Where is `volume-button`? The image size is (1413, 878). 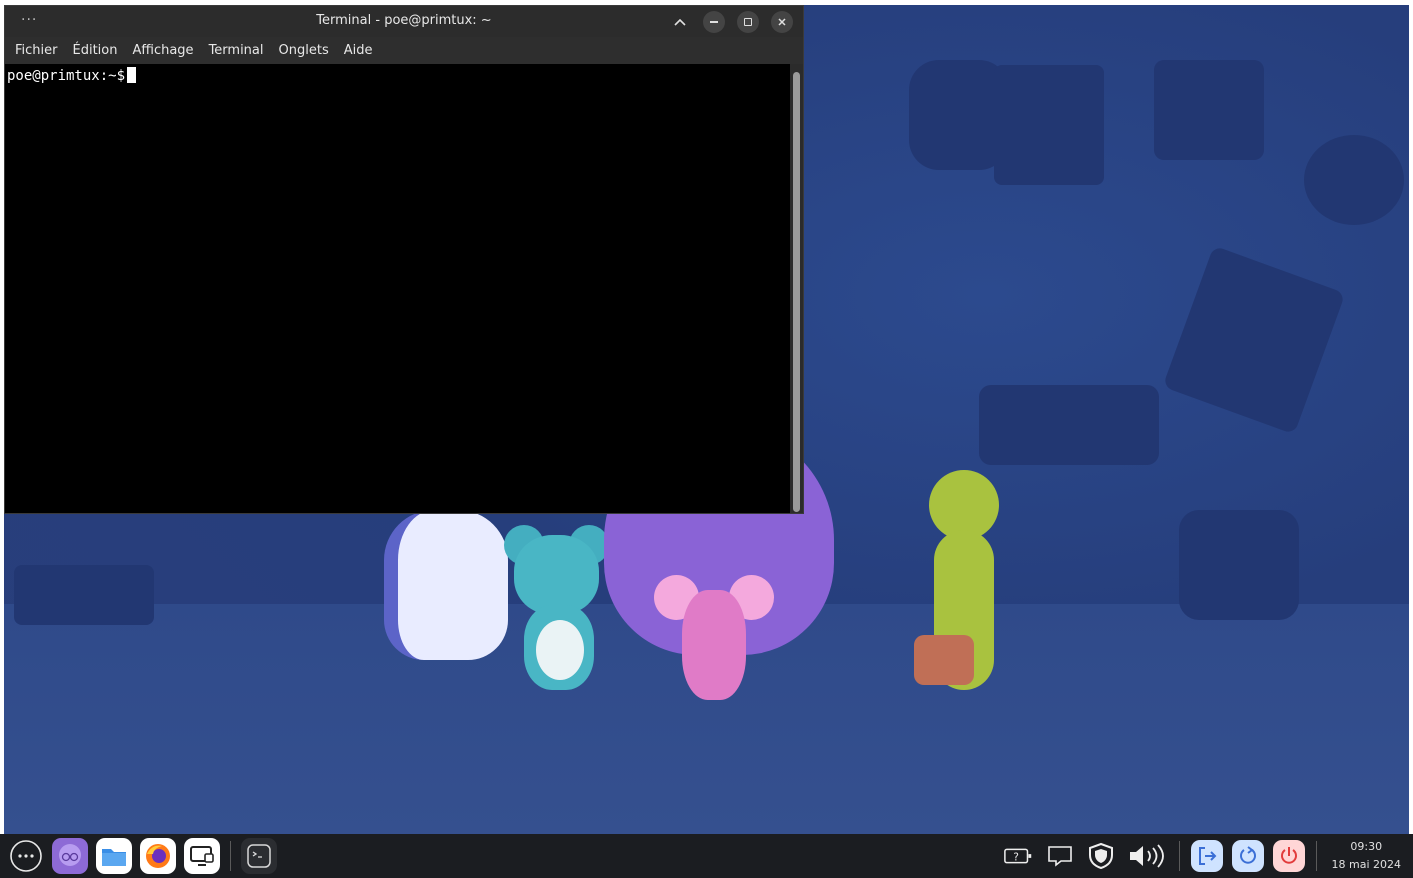 volume-button is located at coordinates (1147, 856).